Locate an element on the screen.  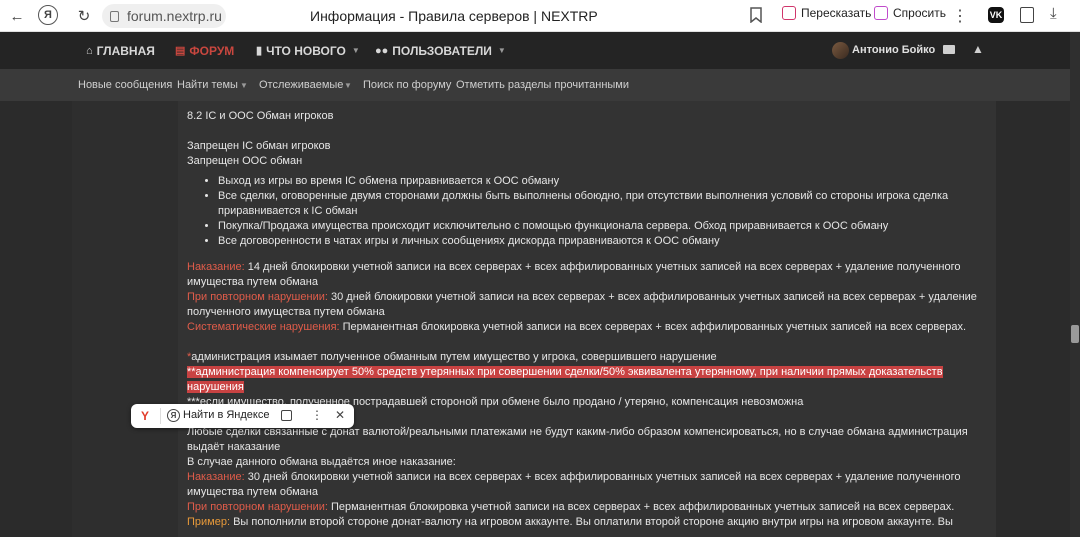
search-in-yandex-button: Найти в Яндексе is located at coordinates (226, 415).